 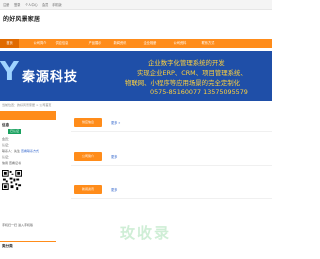 I want to click on nav-item-home: 首页, so click(x=9, y=43).